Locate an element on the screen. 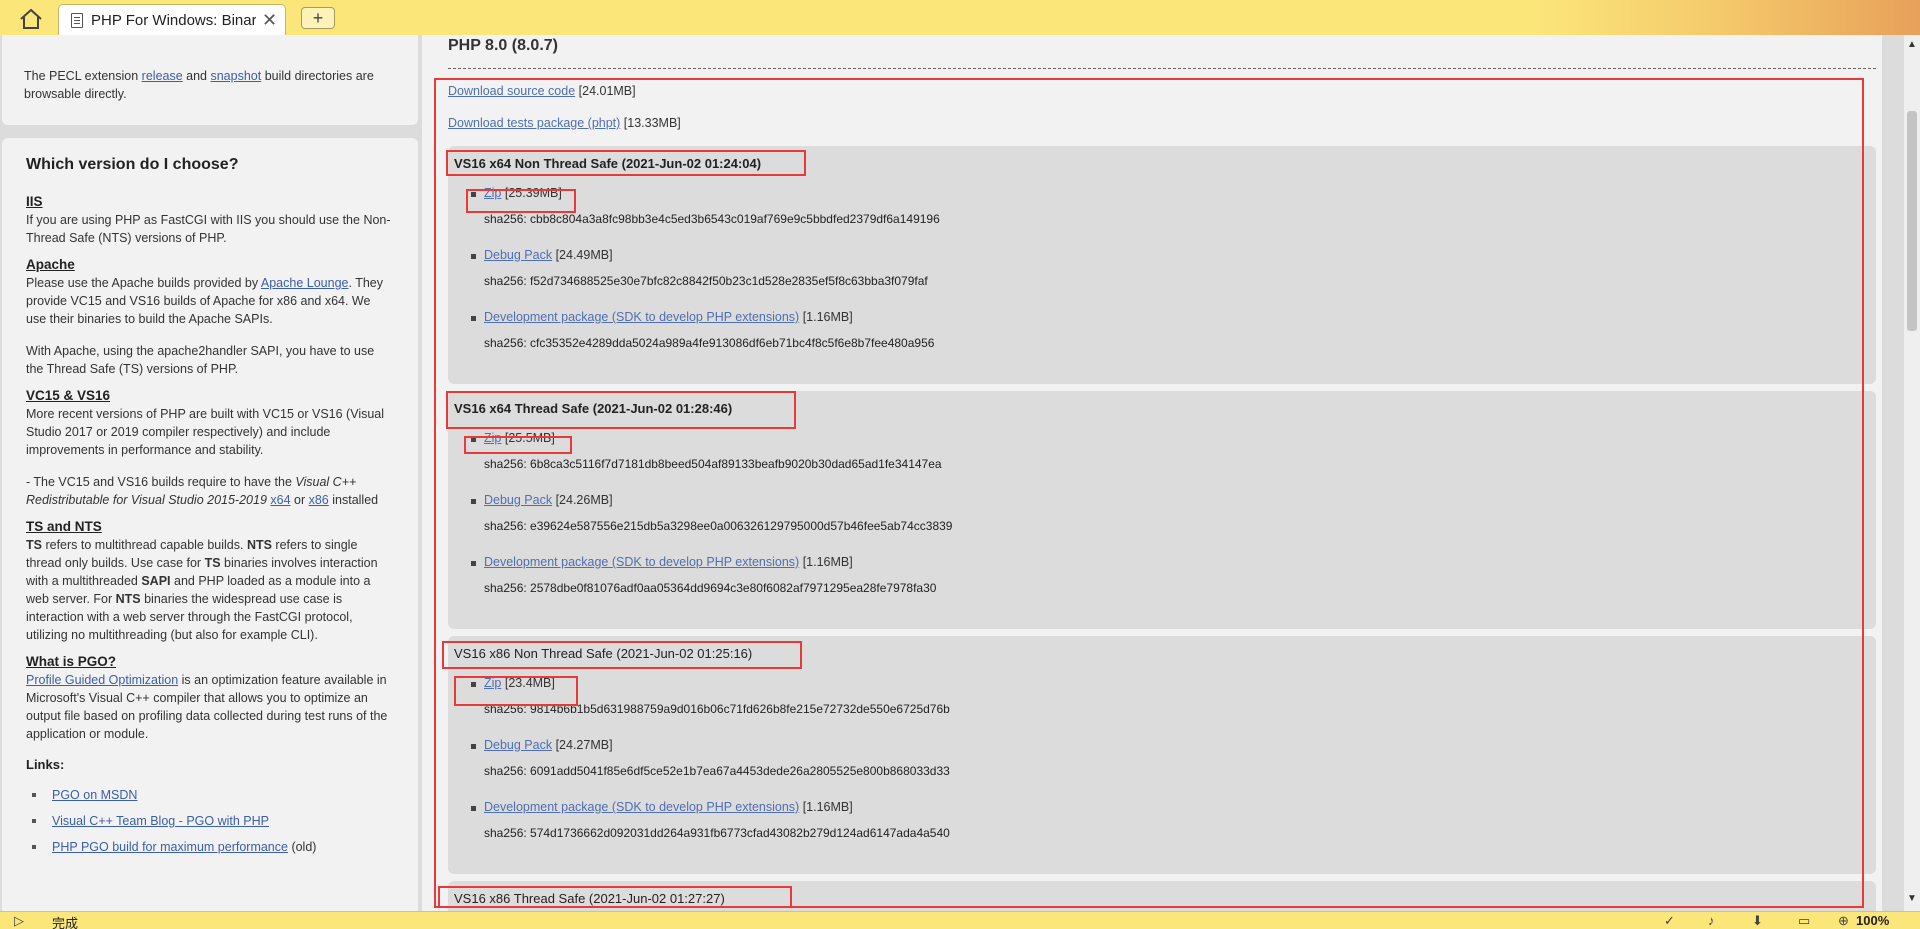 This screenshot has width=1920, height=929. text-part: SAPI is located at coordinates (156, 581).